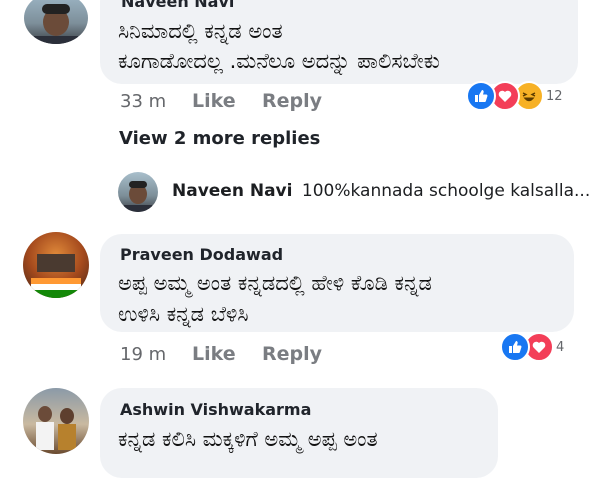 The height and width of the screenshot is (478, 600). Describe the element at coordinates (275, 283) in the screenshot. I see `comment-text-line: ಅಪ್ಪ ಅಮ್ಮ ಅಂತ ಕನ್ನಡದಲ್ಲಿ ಹೇಳಿ ಕೊಡಿ ಕನ್ನಡ` at that location.